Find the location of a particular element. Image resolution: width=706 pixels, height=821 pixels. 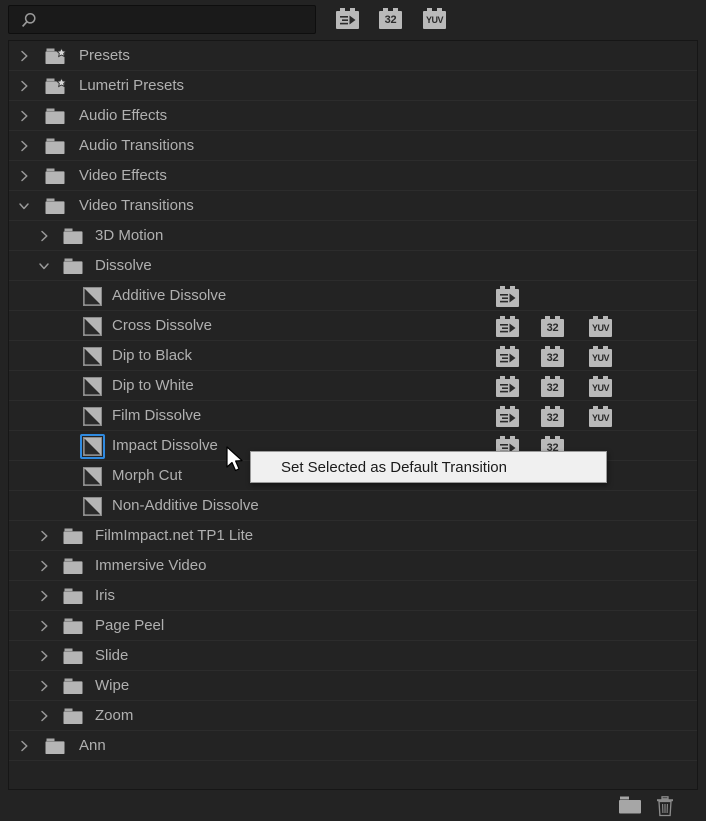

toolbar-filter-group: 32 YUV is located at coordinates (396, 20).